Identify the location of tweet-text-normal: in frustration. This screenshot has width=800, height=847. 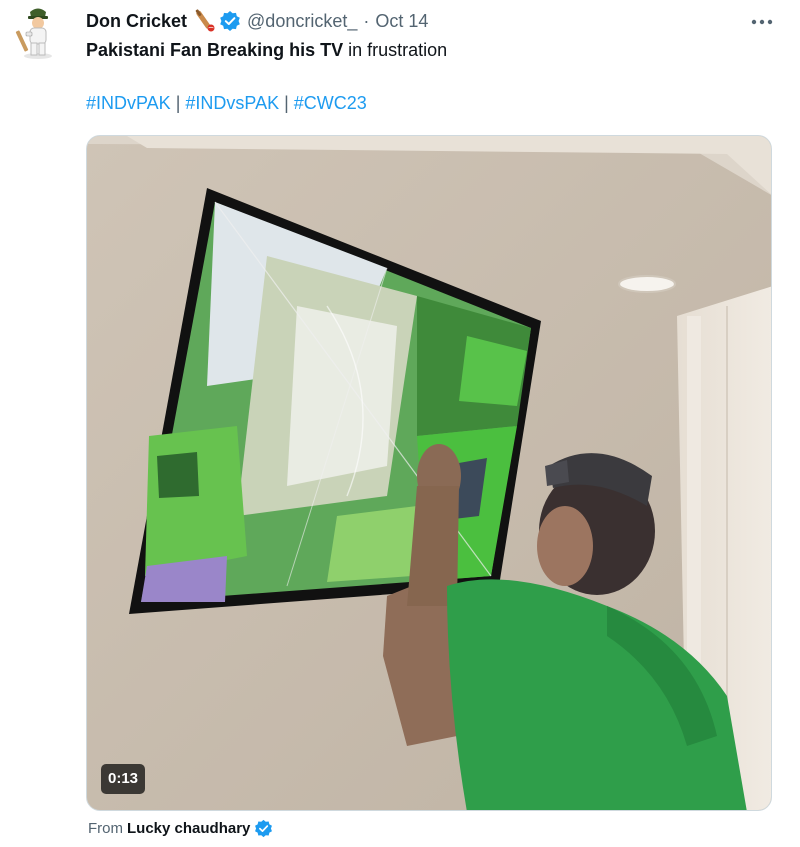
(395, 50).